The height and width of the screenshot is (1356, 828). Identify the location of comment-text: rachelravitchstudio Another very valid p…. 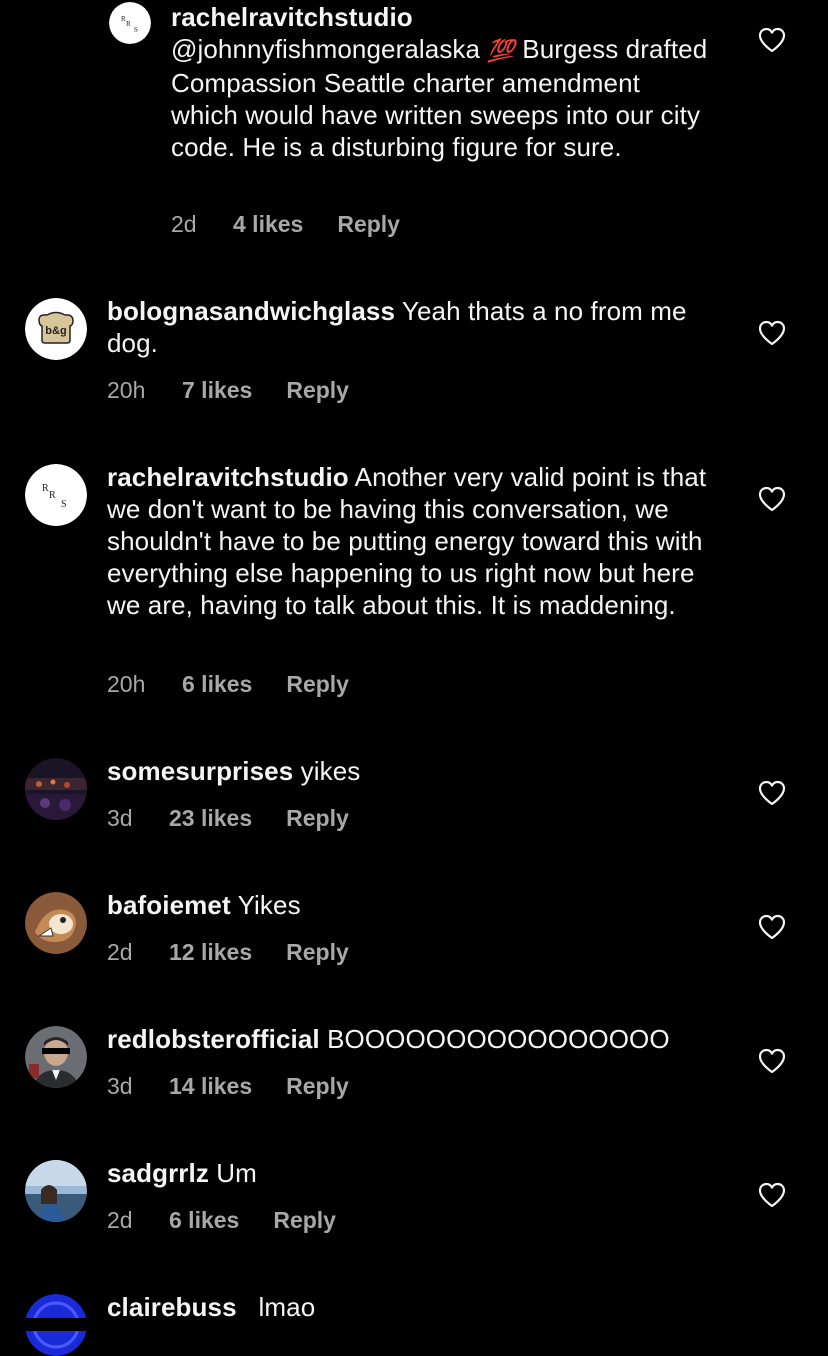
(413, 541).